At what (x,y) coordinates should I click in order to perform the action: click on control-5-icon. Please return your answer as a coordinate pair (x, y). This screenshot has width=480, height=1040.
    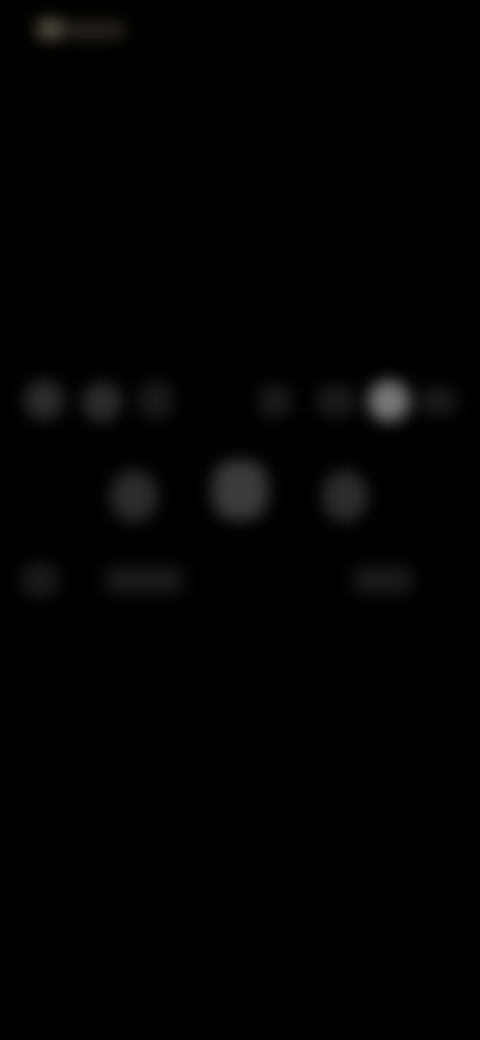
    Looking at the image, I should click on (336, 401).